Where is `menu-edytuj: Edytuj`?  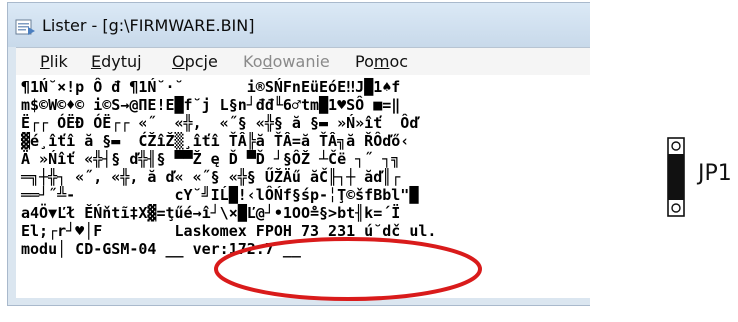 menu-edytuj: Edytuj is located at coordinates (116, 61).